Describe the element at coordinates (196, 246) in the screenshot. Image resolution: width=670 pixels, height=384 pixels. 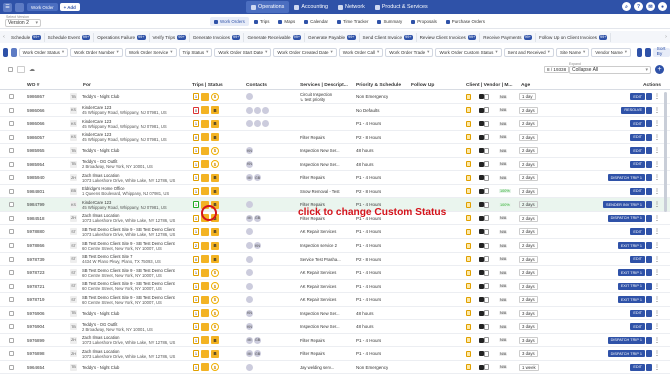
I see `trip-count: 2` at that location.